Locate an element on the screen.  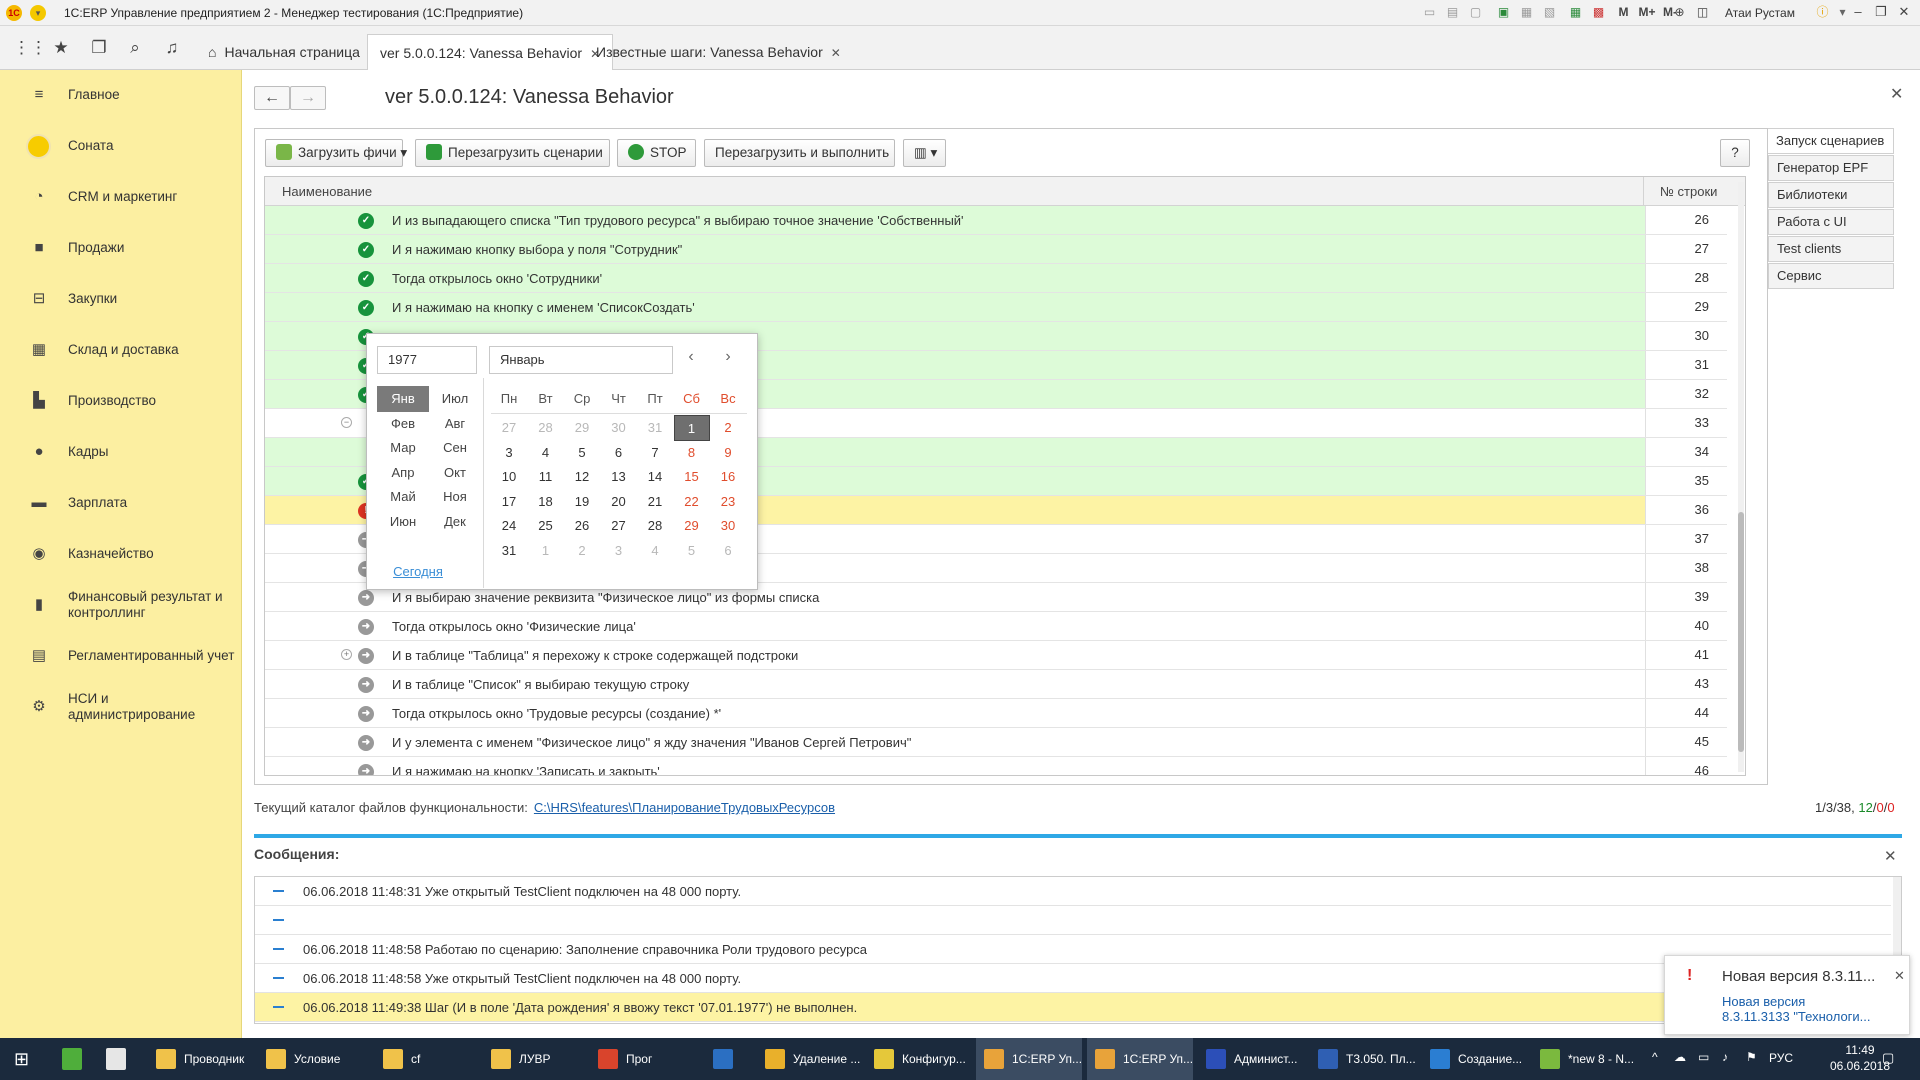
calendar-day: 17 is located at coordinates (509, 502).